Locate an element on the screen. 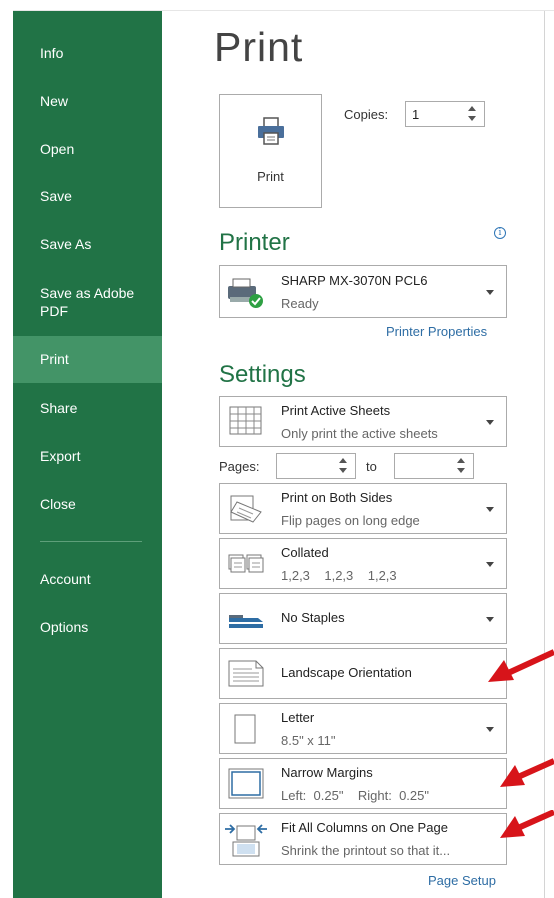 The height and width of the screenshot is (898, 554). printer-status: Ready is located at coordinates (300, 303).